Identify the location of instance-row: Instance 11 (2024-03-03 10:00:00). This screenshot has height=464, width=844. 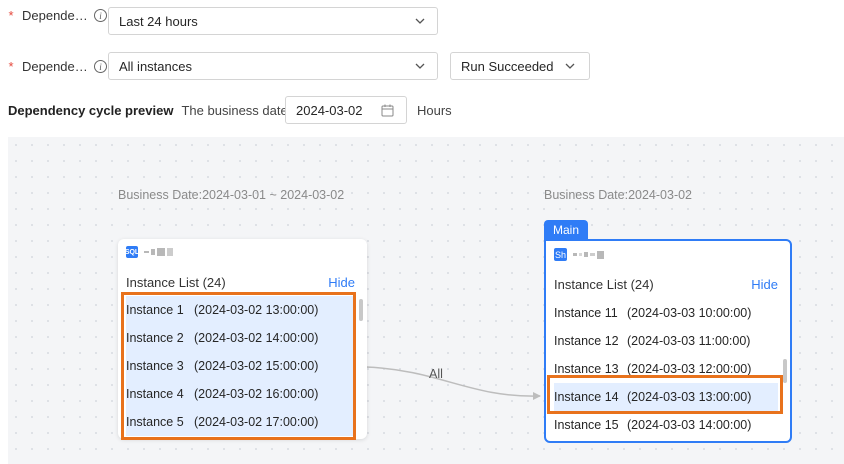
(666, 313).